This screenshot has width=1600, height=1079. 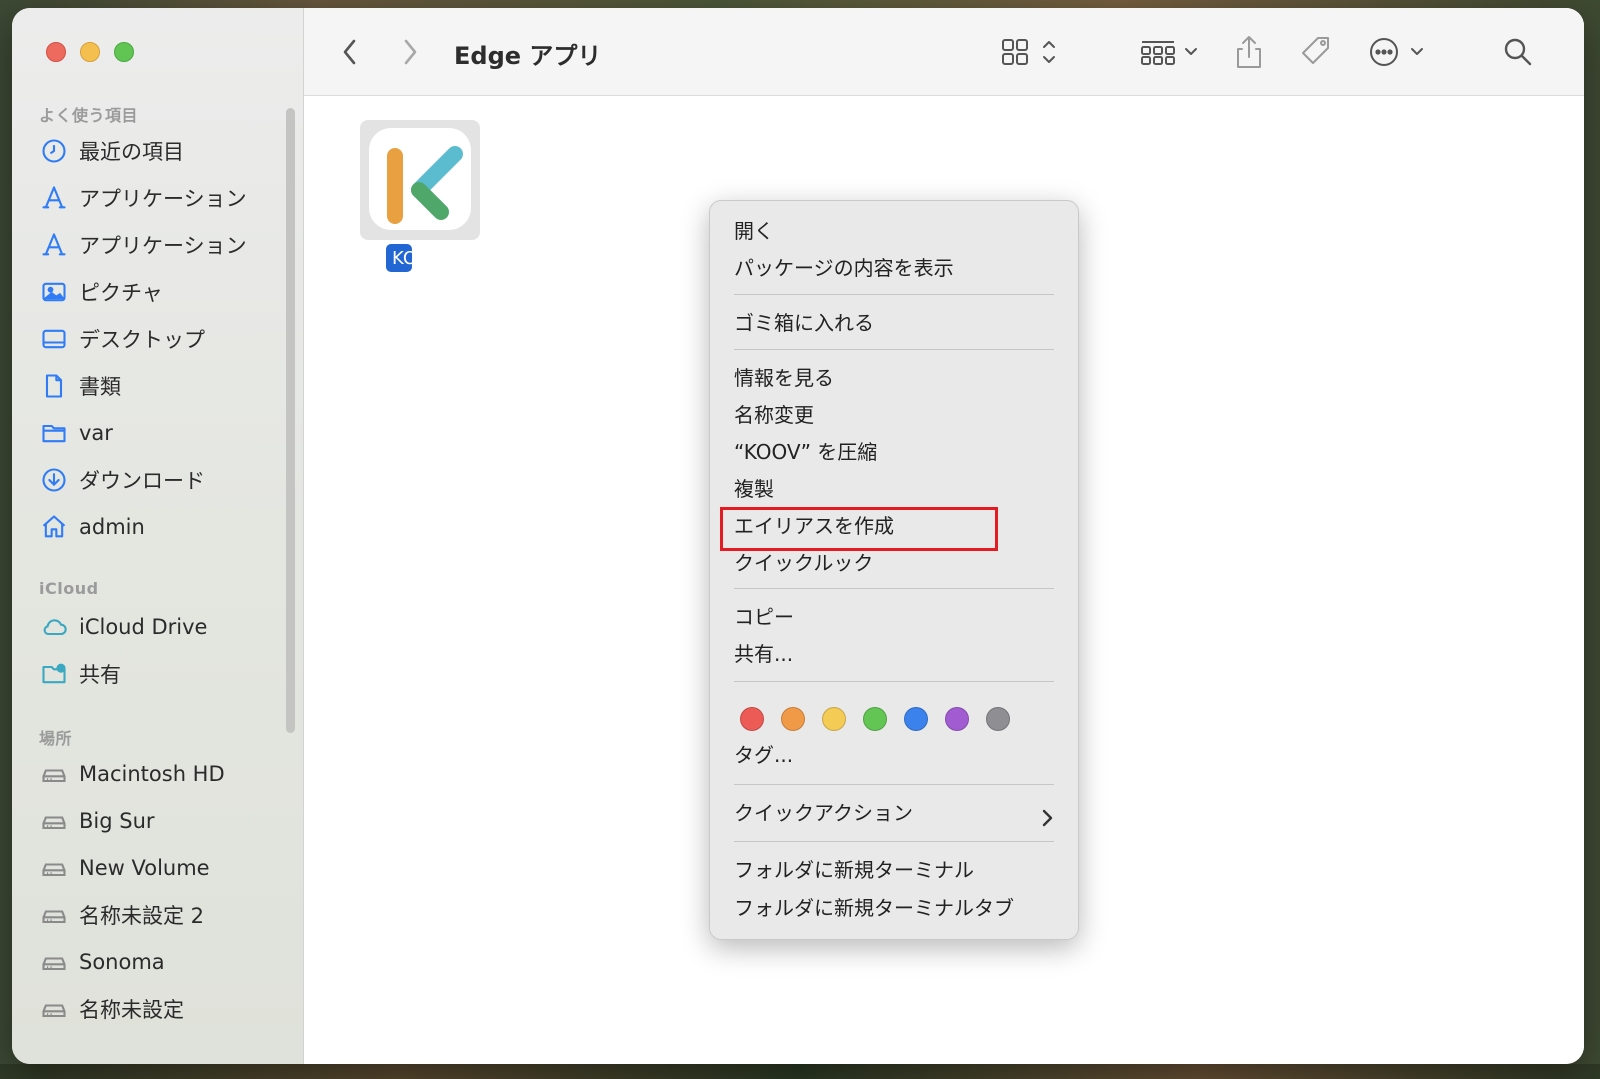 What do you see at coordinates (1047, 818) in the screenshot?
I see `chevron-right-icon` at bounding box center [1047, 818].